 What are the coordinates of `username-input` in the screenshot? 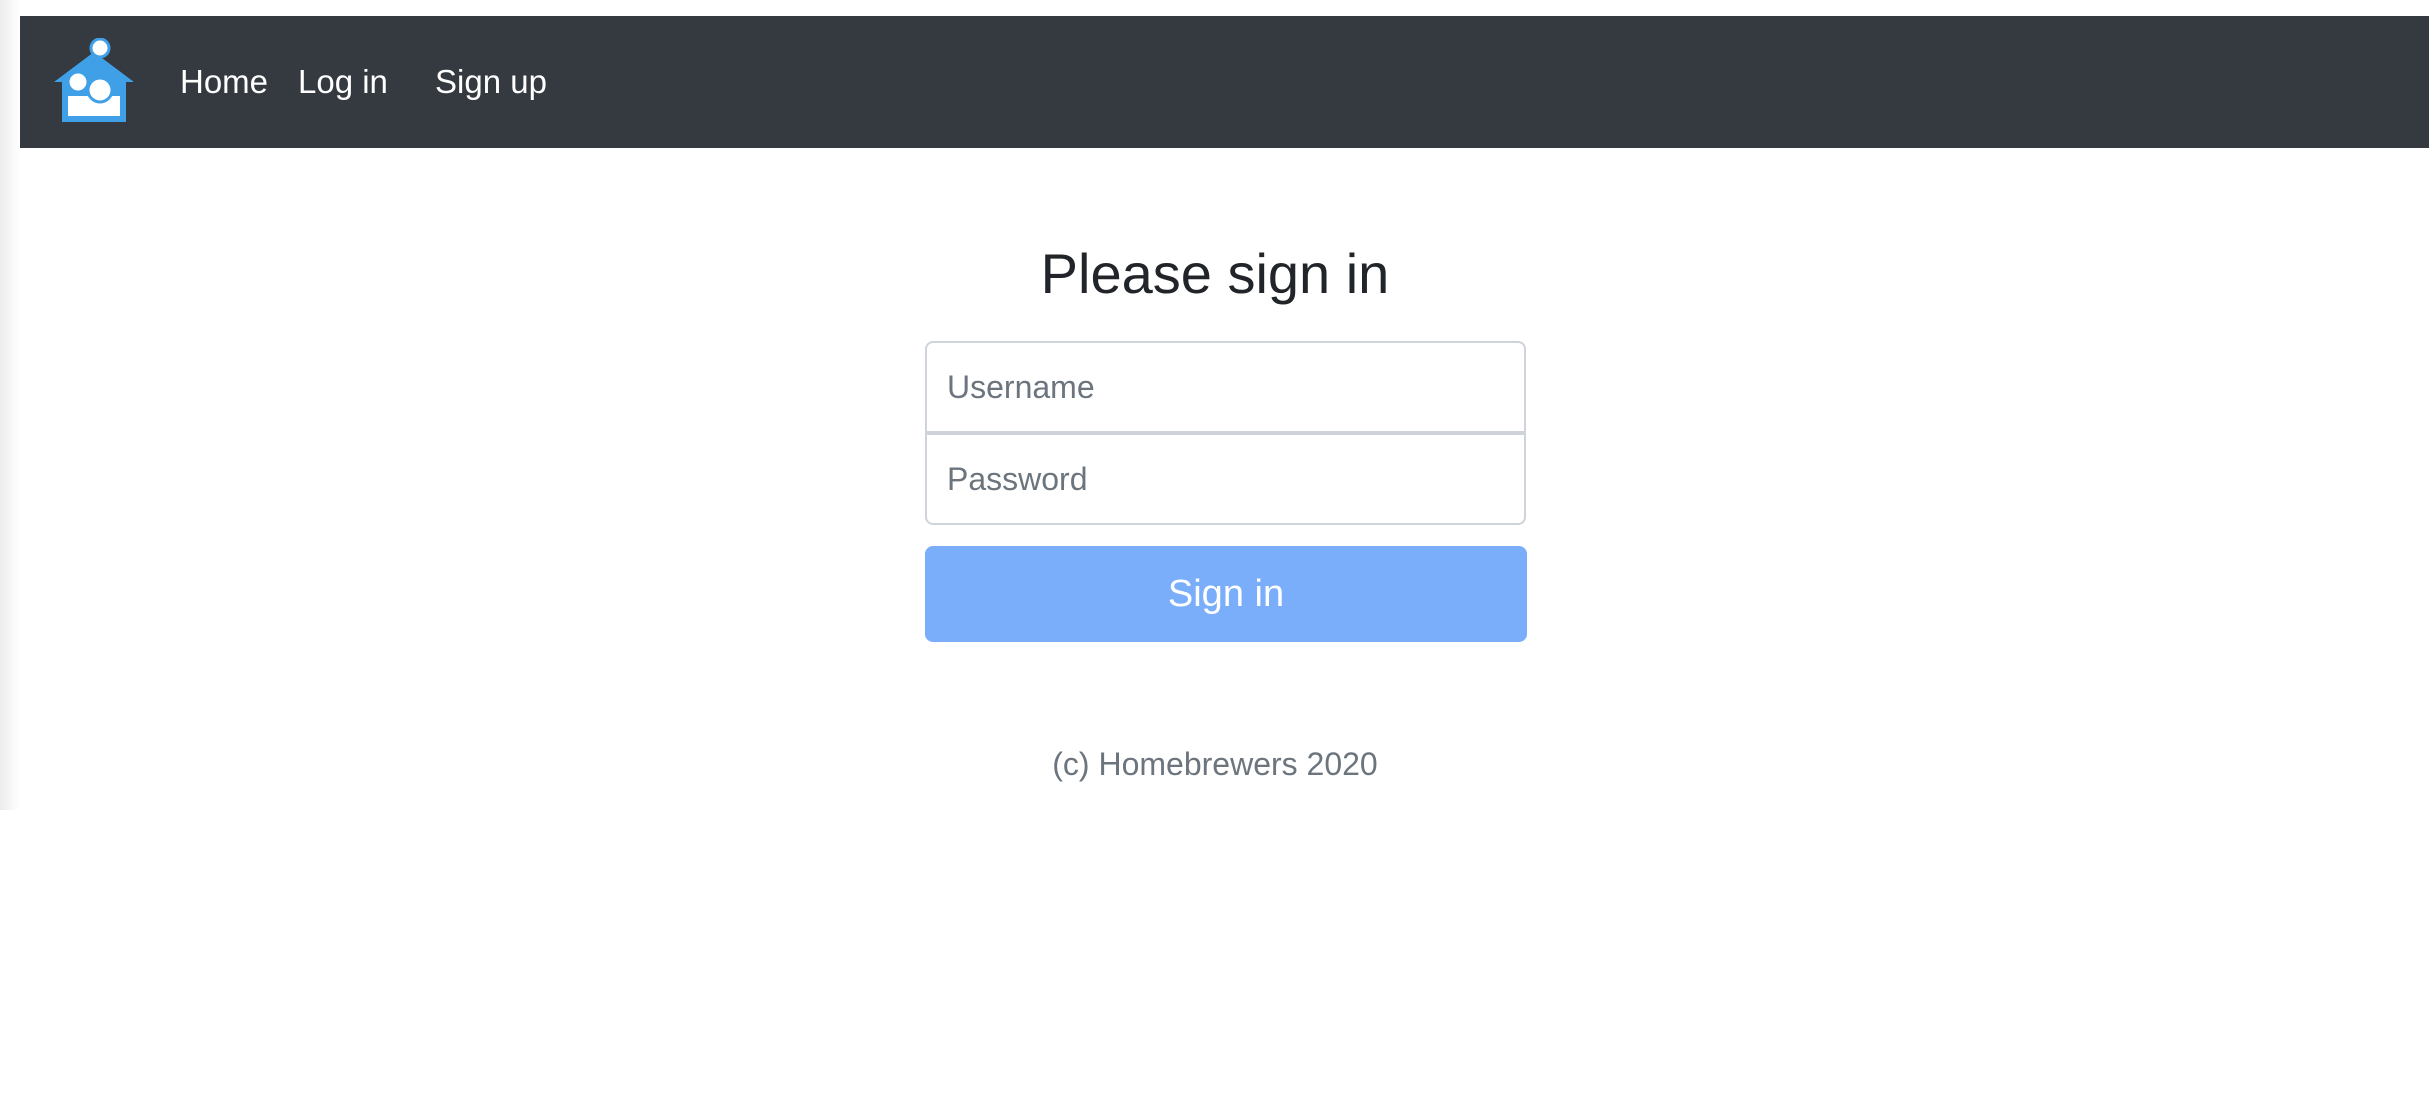 It's located at (1225, 387).